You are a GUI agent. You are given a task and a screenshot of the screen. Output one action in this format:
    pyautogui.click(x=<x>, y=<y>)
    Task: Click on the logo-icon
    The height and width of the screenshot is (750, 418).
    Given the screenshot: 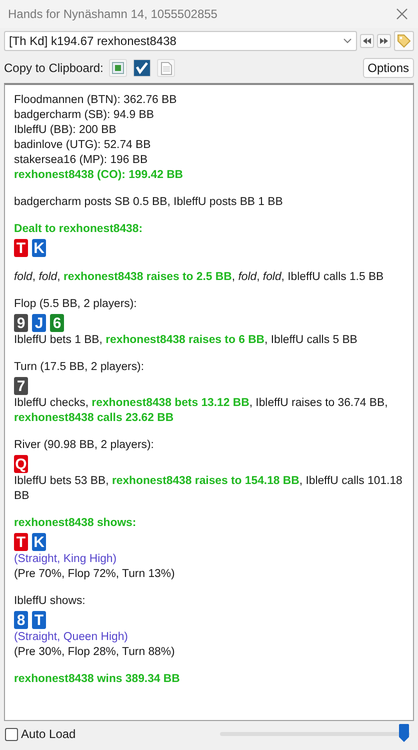 What is the action you would take?
    pyautogui.click(x=142, y=68)
    